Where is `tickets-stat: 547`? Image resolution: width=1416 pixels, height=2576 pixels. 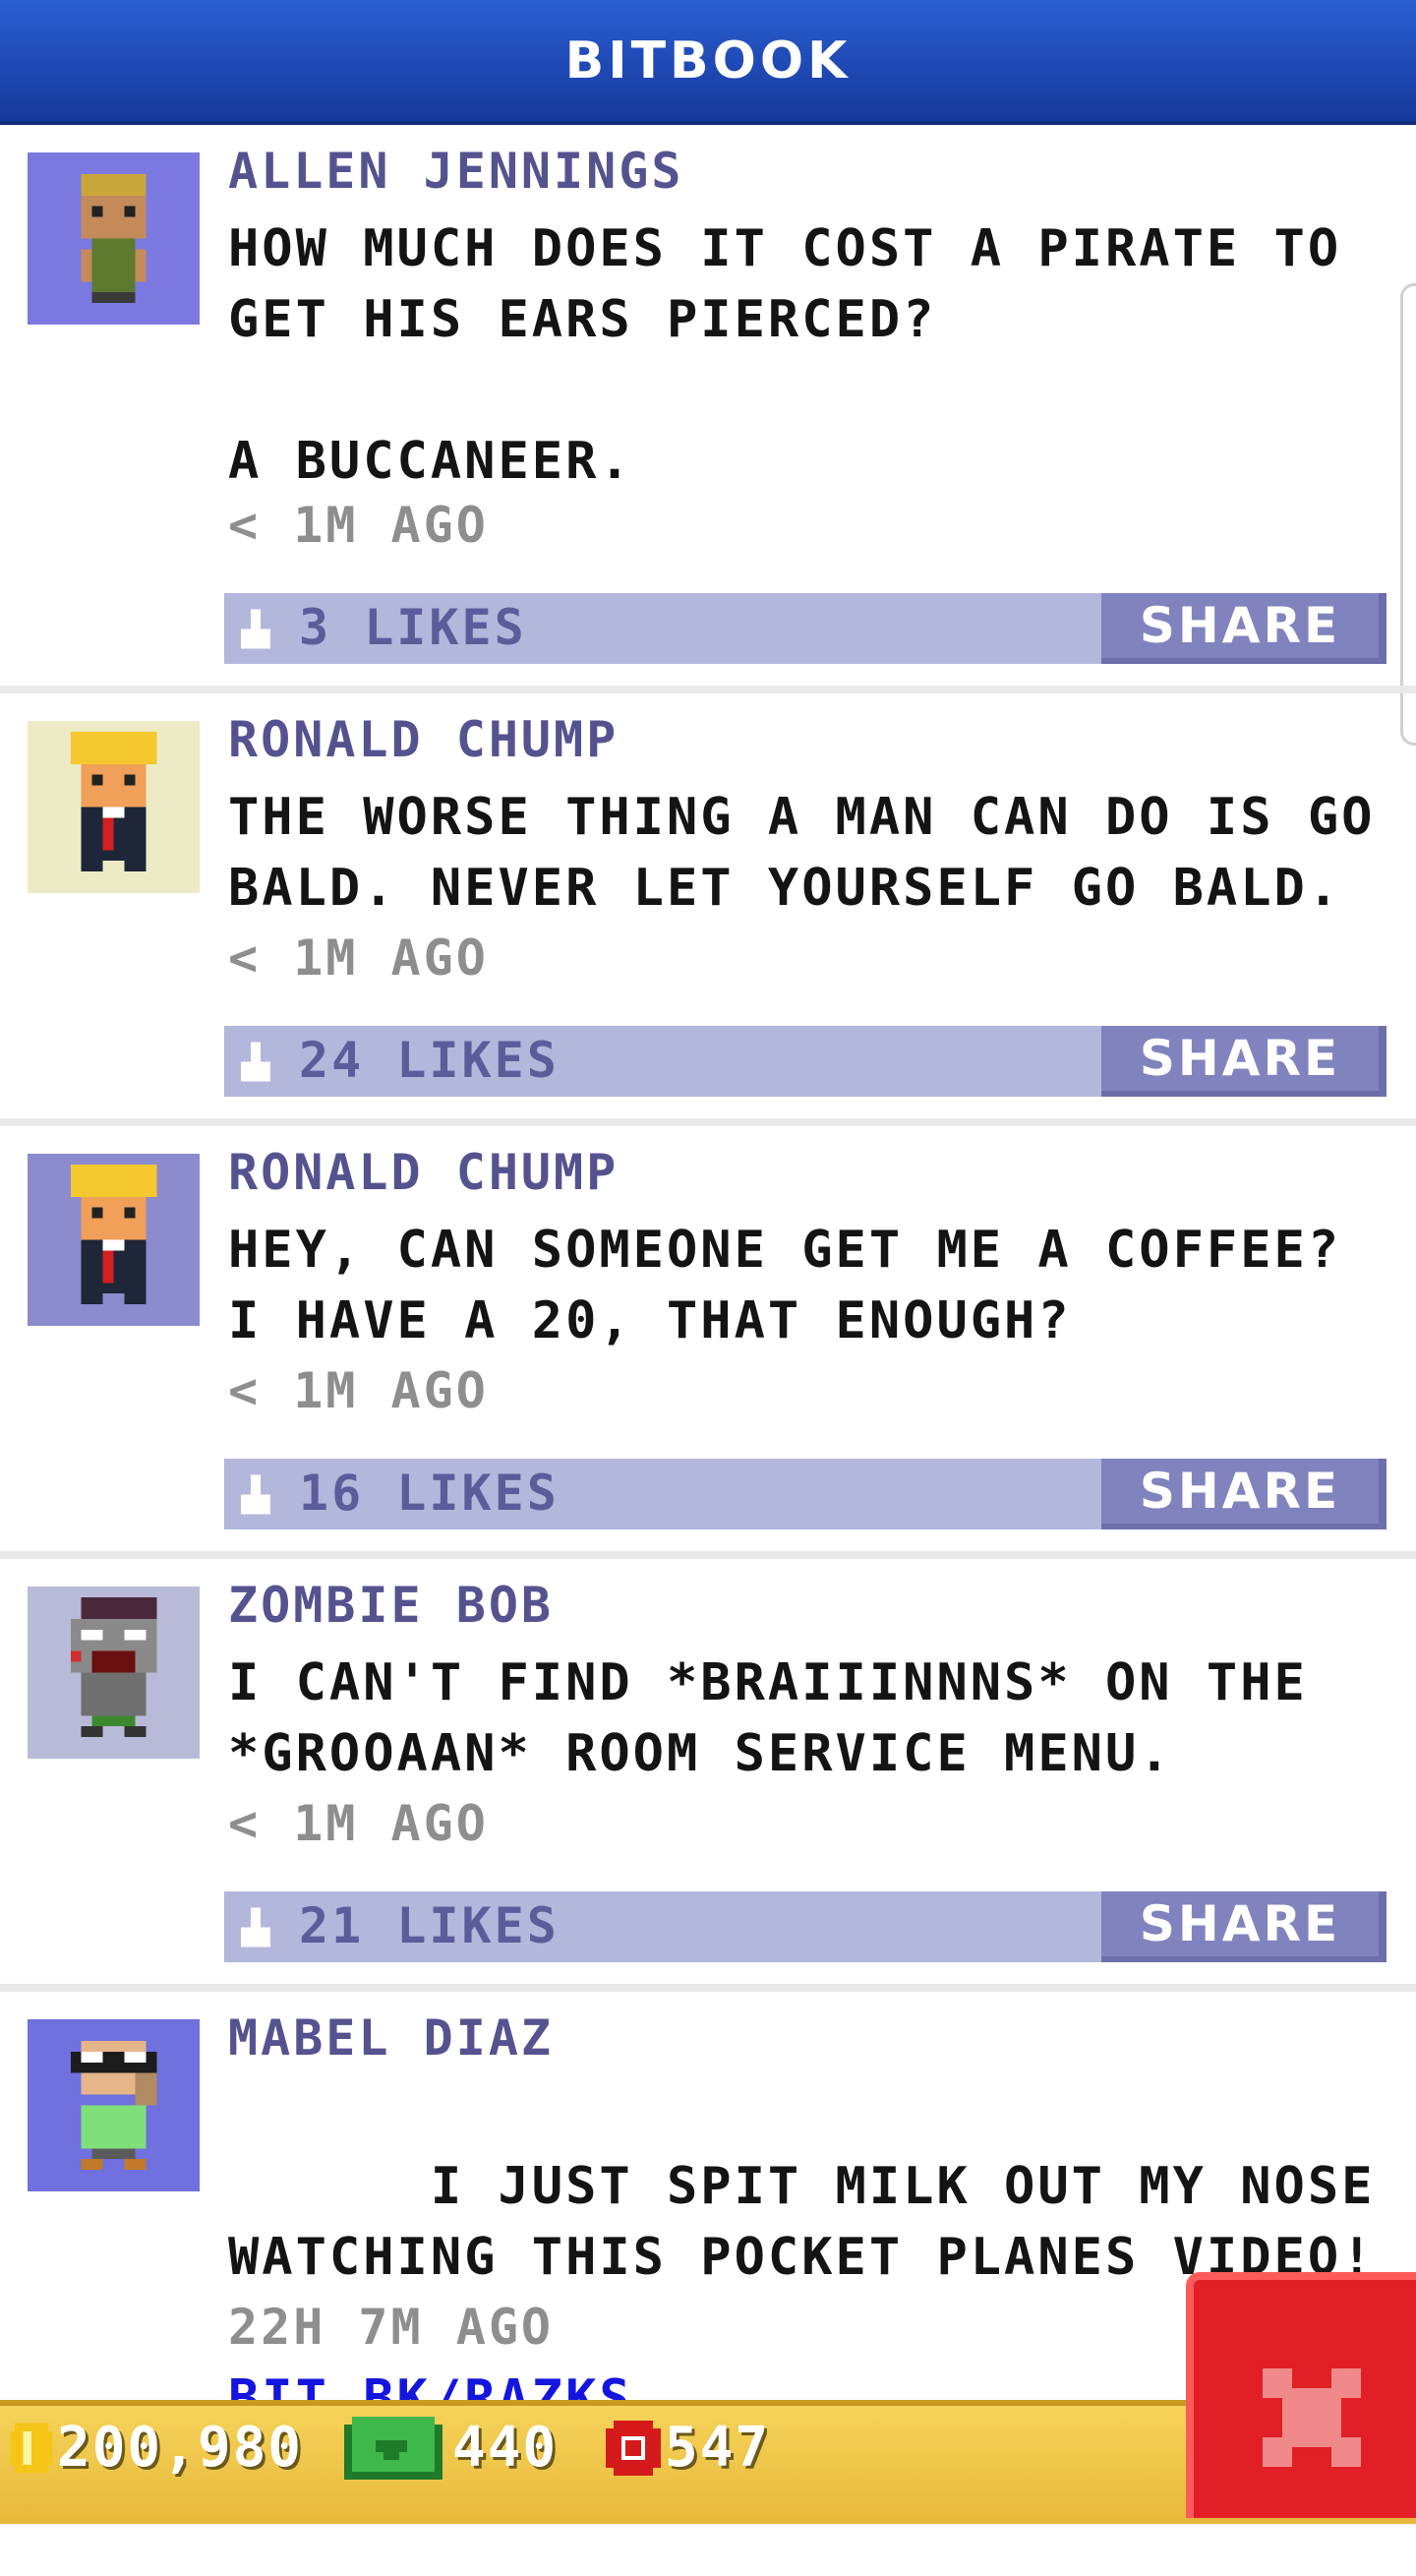 tickets-stat: 547 is located at coordinates (686, 2448).